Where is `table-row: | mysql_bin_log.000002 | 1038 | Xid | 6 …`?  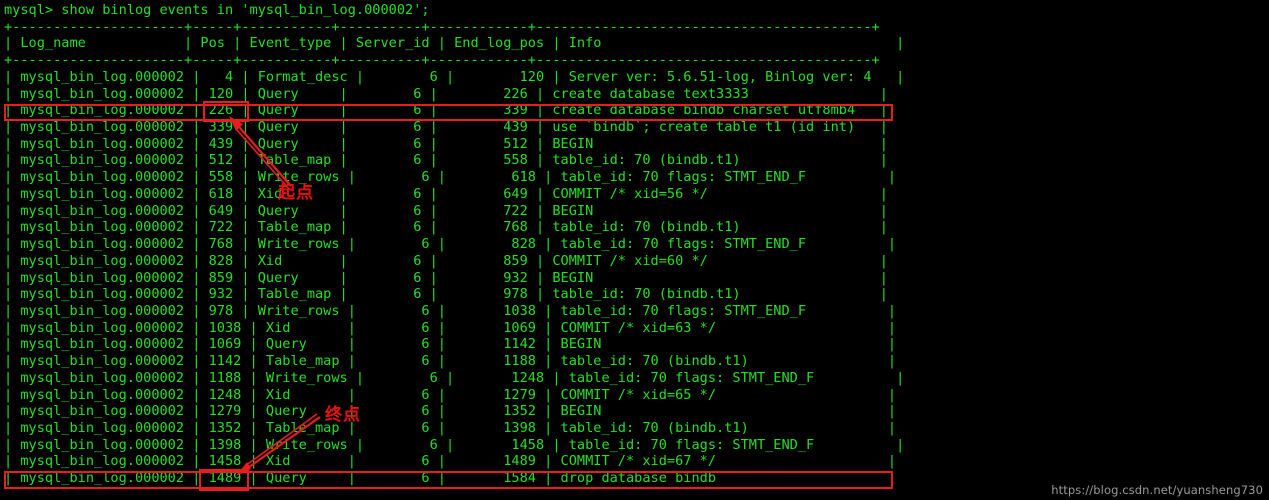 table-row: | mysql_bin_log.000002 | 1038 | Xid | 6 … is located at coordinates (450, 327).